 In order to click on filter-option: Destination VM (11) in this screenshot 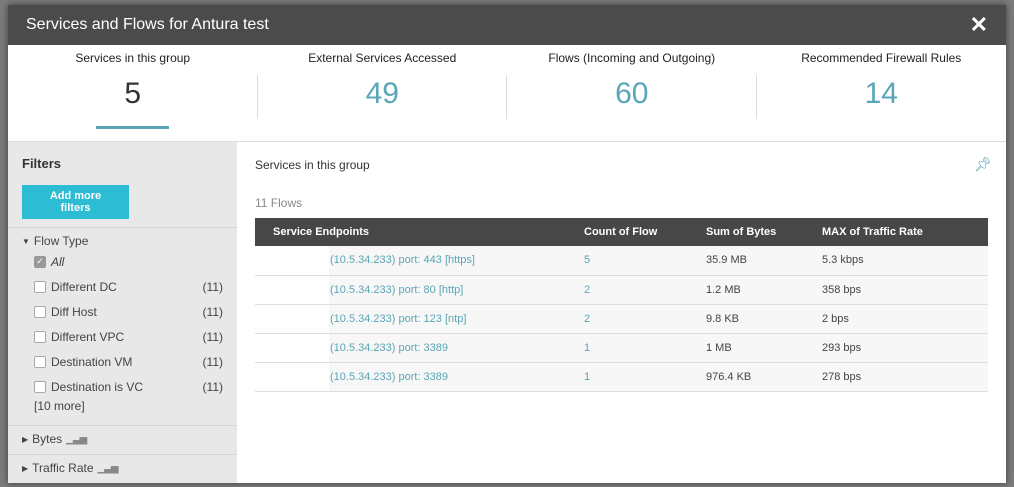, I will do `click(129, 361)`.